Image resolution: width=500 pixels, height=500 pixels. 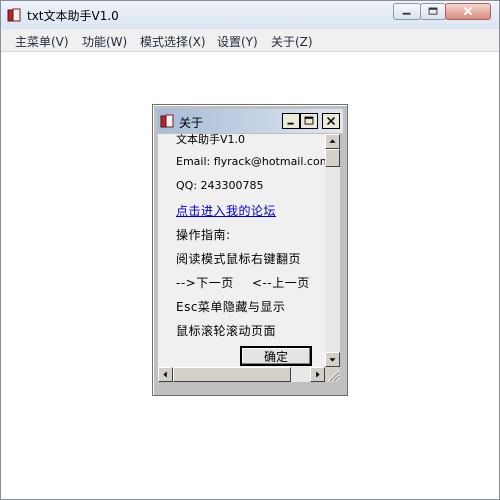 I want to click on guide-heading: 操作指南:, so click(x=203, y=235).